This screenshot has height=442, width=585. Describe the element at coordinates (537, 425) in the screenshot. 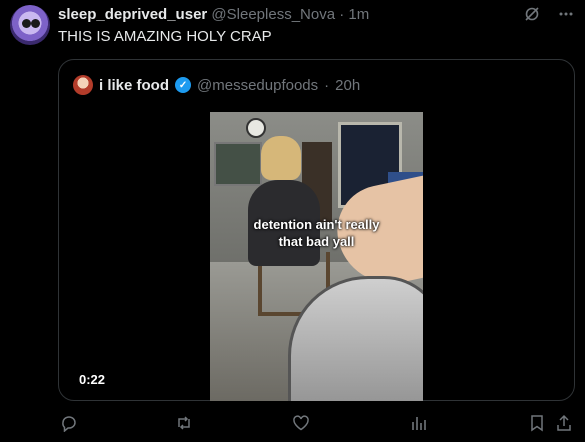

I see `bookmark-icon` at that location.